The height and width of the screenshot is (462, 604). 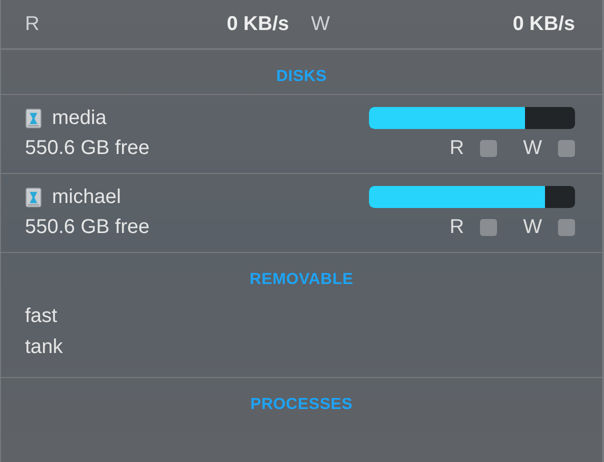 What do you see at coordinates (257, 24) in the screenshot?
I see `read-speed: 0 KB/s` at bounding box center [257, 24].